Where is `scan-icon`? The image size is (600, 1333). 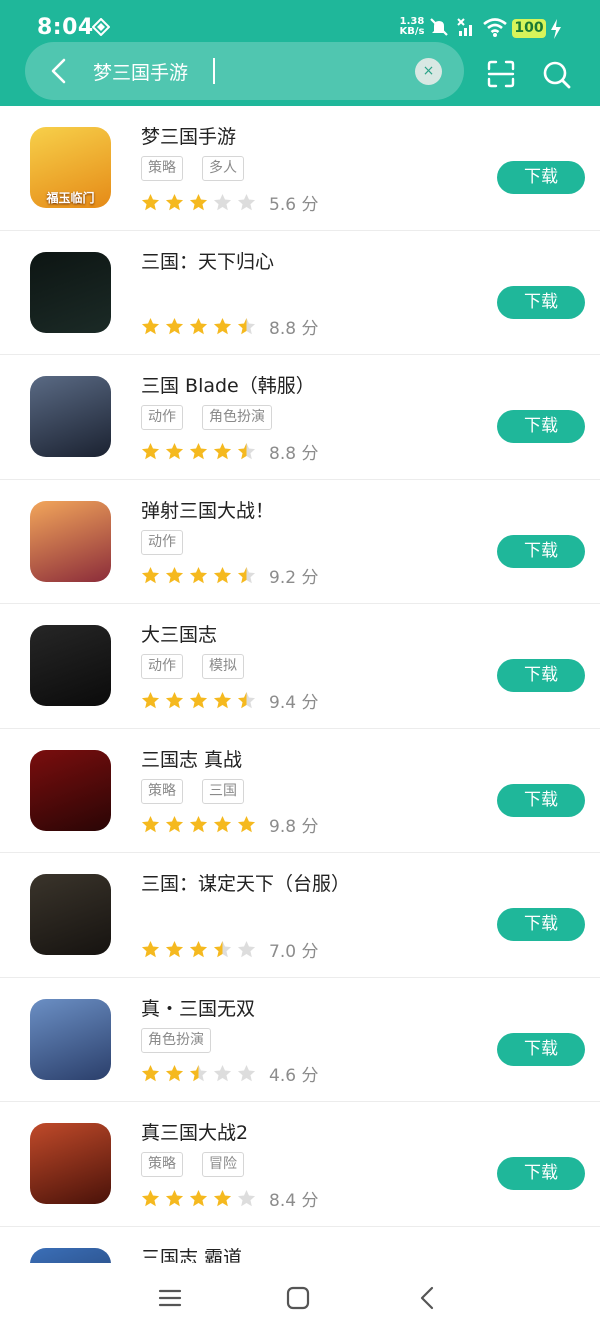
scan-icon is located at coordinates (501, 74).